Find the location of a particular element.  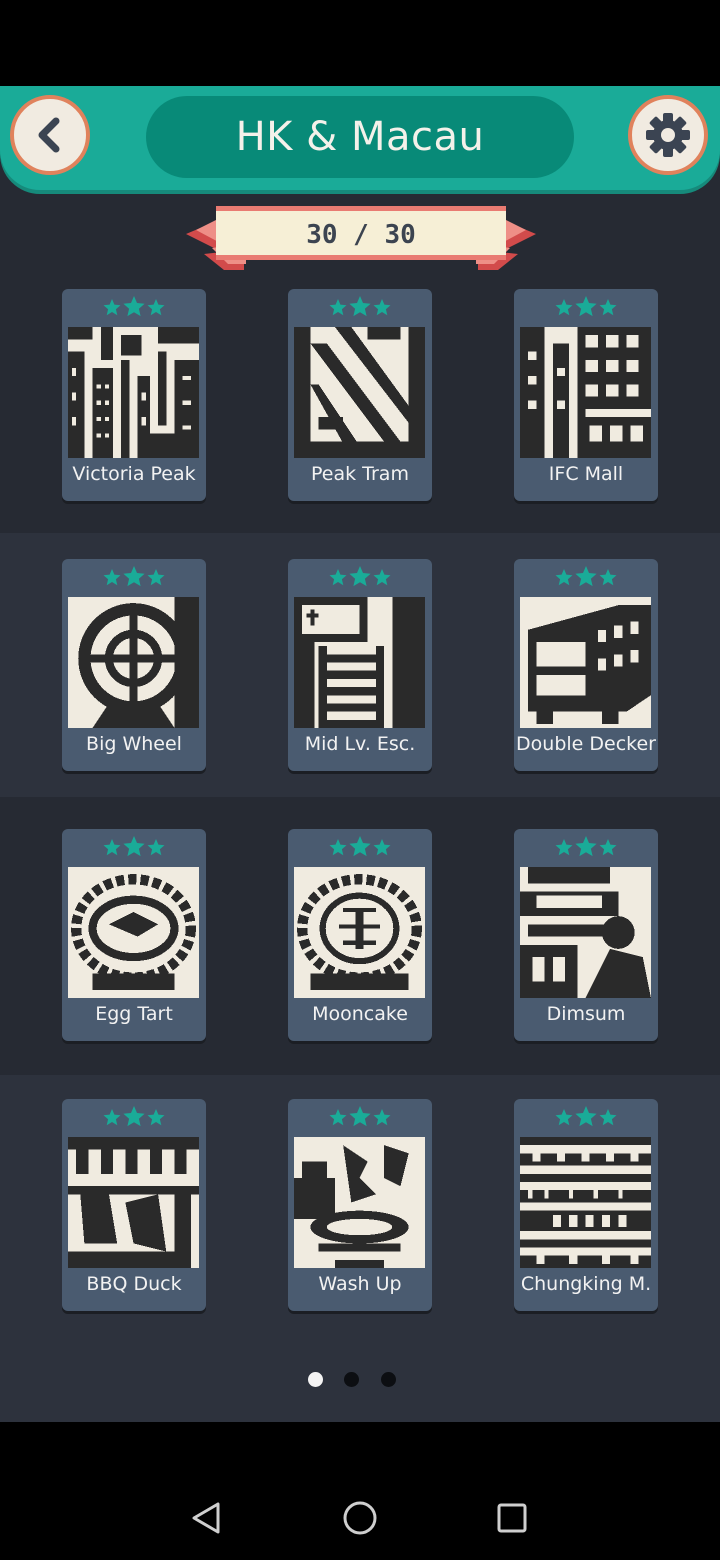

level-card-wash-up: Wash Up is located at coordinates (360, 1205).